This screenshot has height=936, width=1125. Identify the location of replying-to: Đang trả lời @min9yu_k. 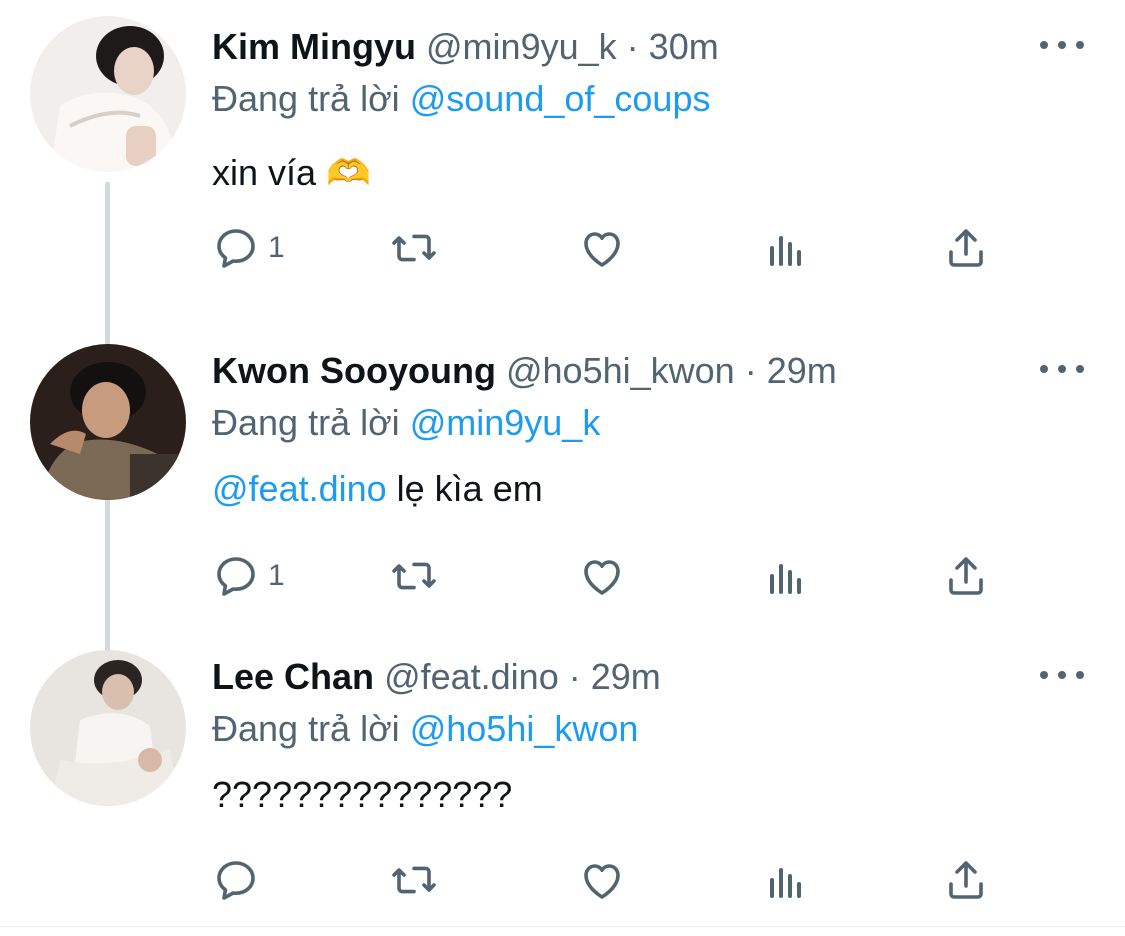
(406, 423).